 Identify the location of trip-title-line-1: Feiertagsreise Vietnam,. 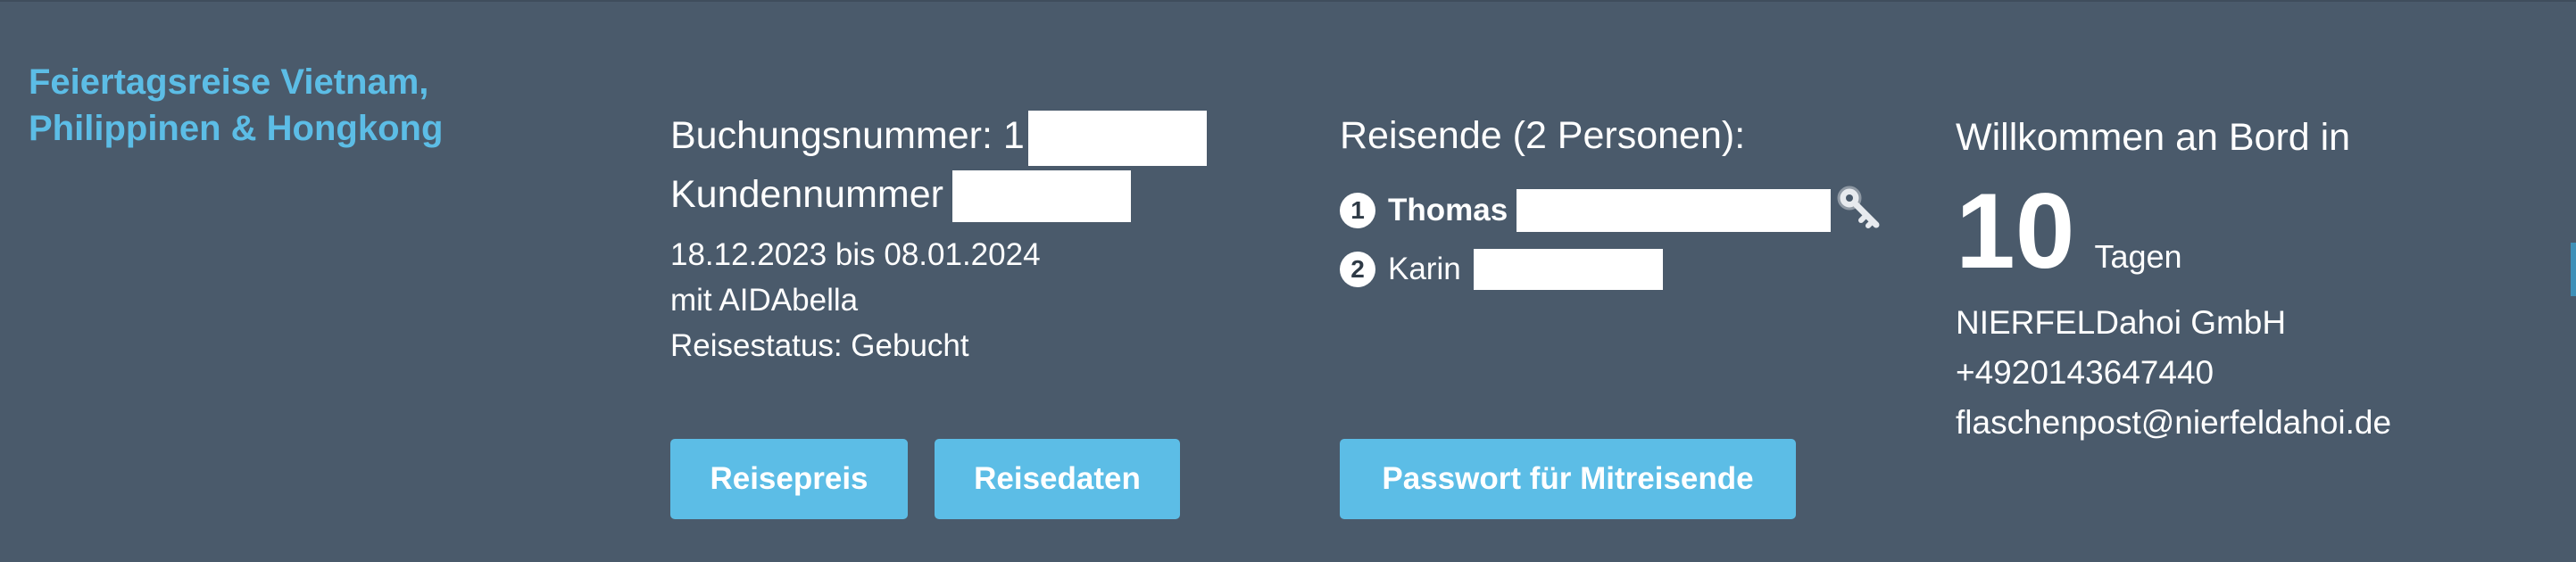
(229, 82).